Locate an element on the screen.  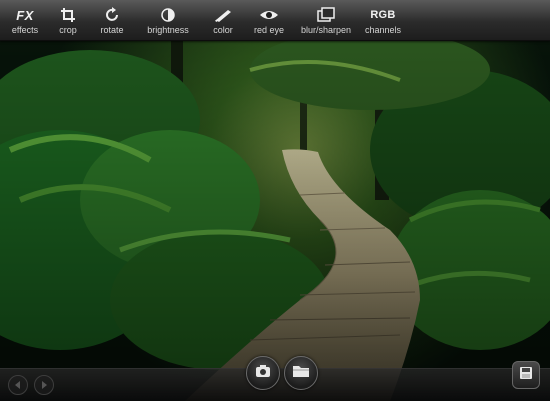
channels-tool: RGB channels is located at coordinates (383, 20).